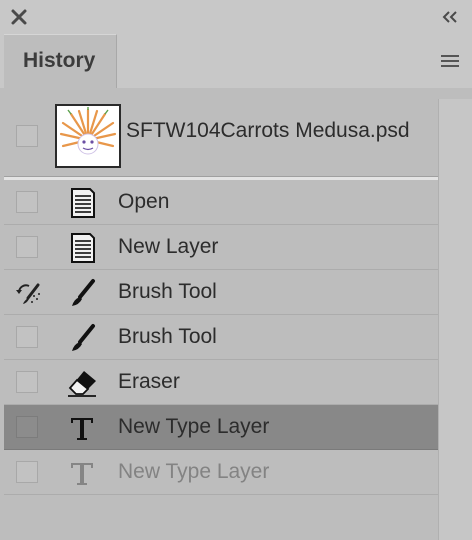  Describe the element at coordinates (236, 17) in the screenshot. I see `panel-titlebar` at that location.